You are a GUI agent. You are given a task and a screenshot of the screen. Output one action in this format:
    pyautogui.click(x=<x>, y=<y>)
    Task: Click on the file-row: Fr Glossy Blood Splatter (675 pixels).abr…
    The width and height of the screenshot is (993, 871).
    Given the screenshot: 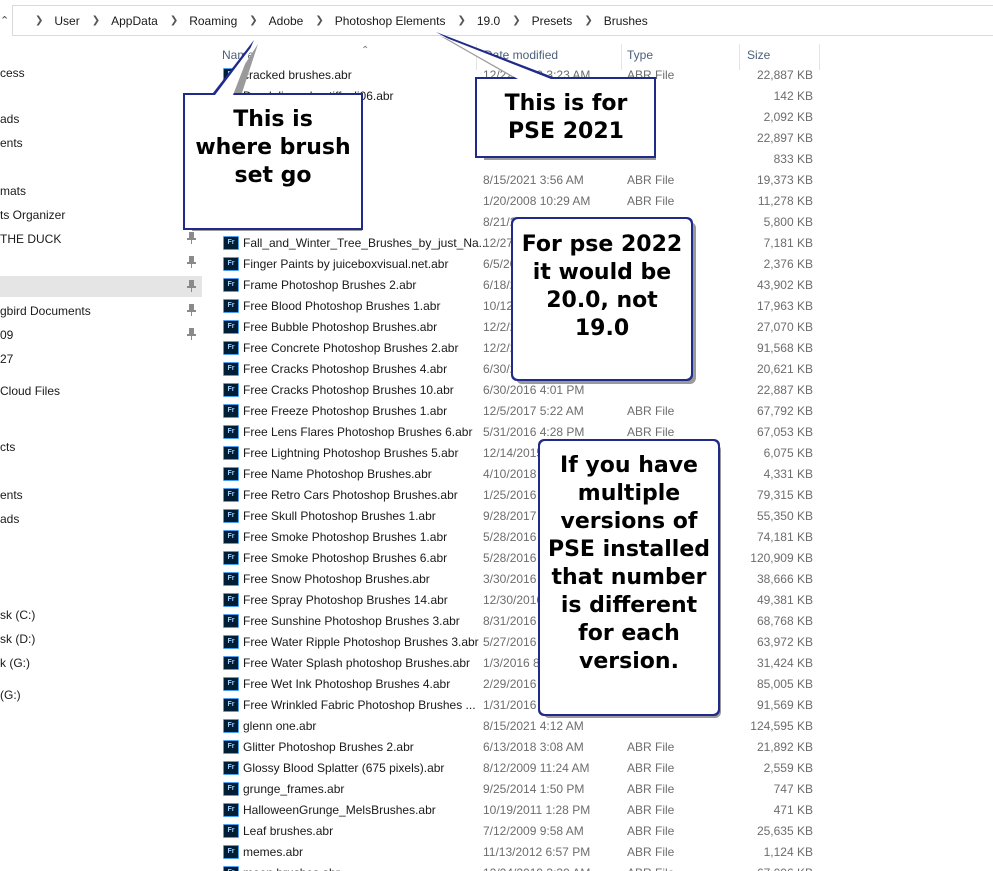 What is the action you would take?
    pyautogui.click(x=597, y=768)
    